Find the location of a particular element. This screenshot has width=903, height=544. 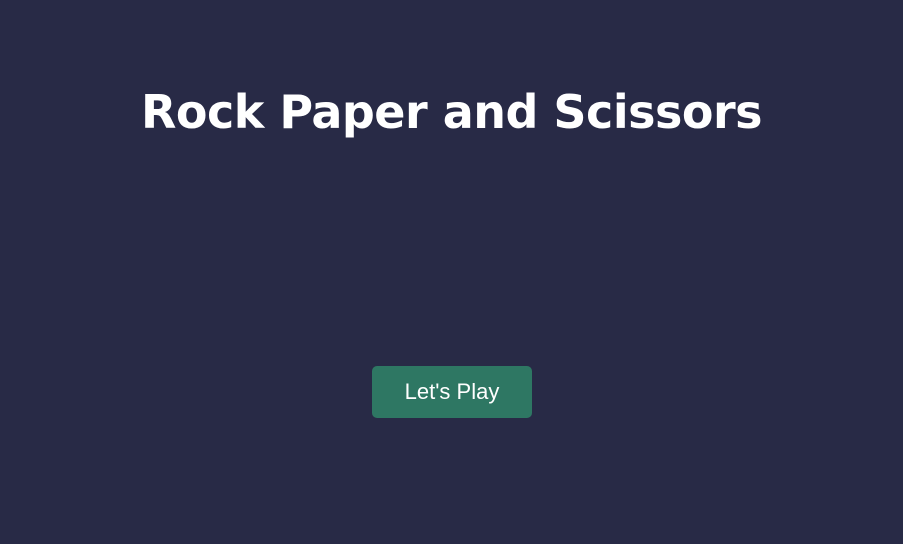

page-title: Rock Paper and Scissors is located at coordinates (451, 112).